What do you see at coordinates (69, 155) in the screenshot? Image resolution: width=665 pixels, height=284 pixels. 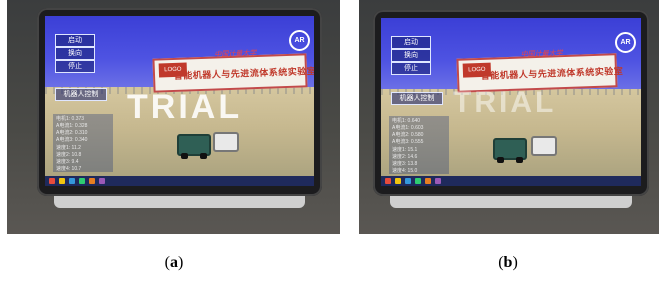 I see `readout-line: 速度2: 10.8` at bounding box center [69, 155].